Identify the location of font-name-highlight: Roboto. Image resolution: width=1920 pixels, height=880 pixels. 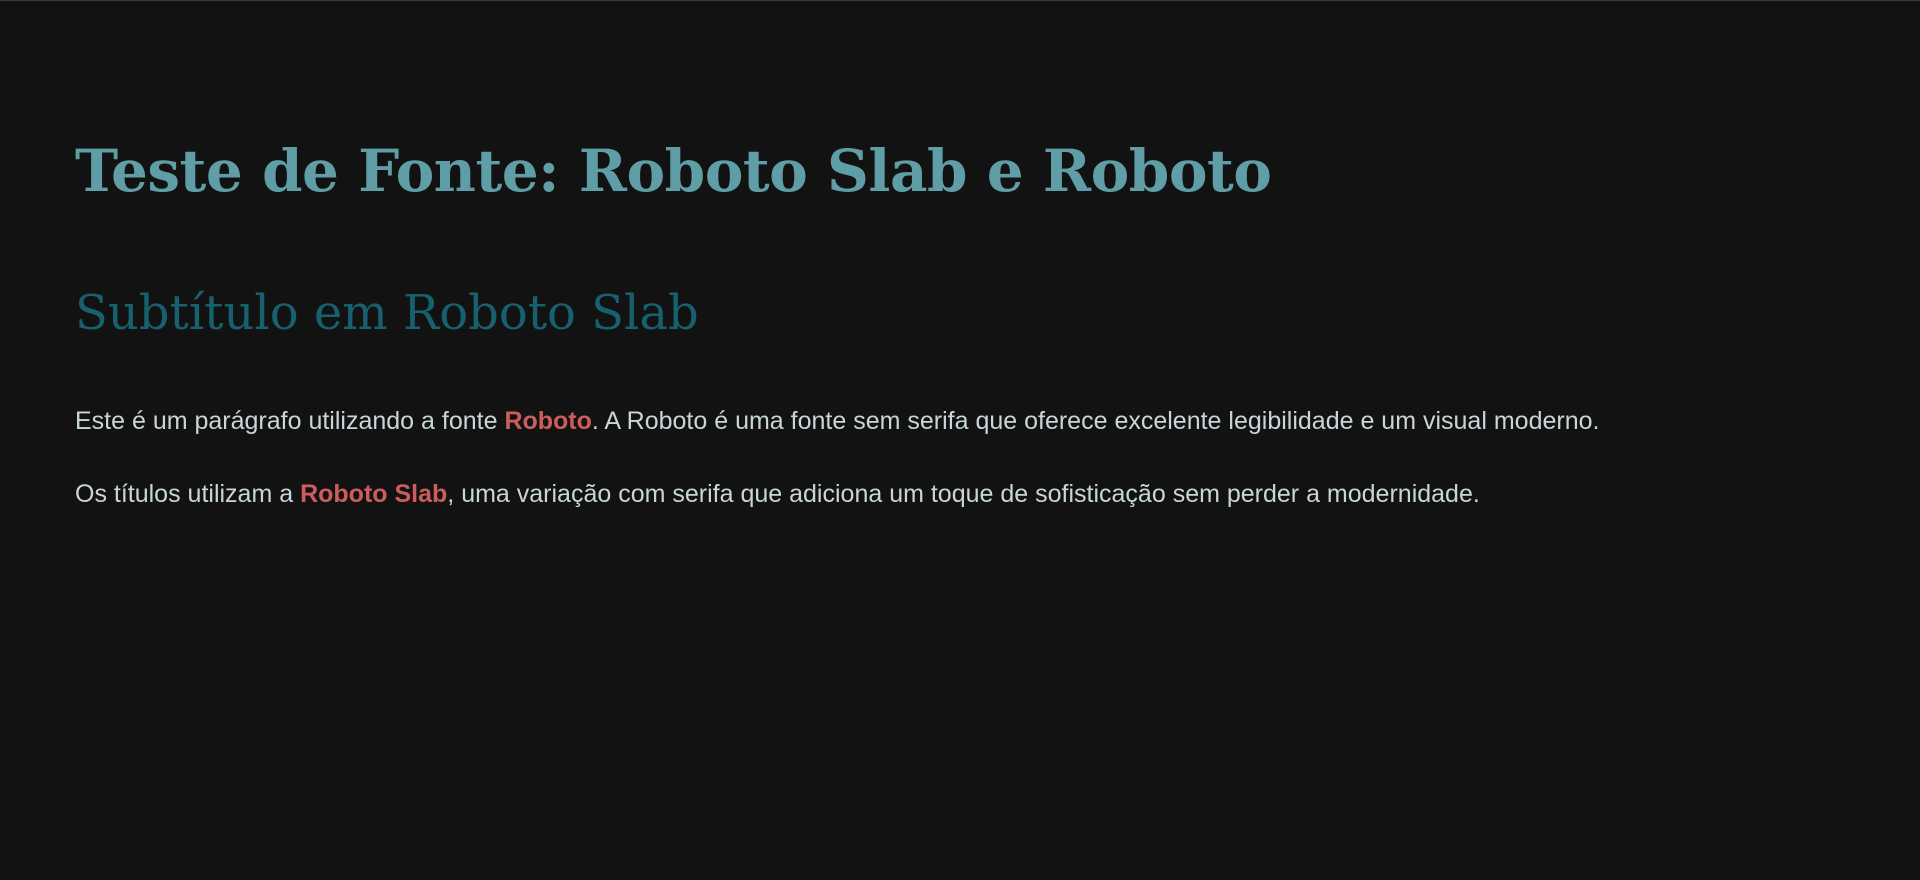
(548, 421).